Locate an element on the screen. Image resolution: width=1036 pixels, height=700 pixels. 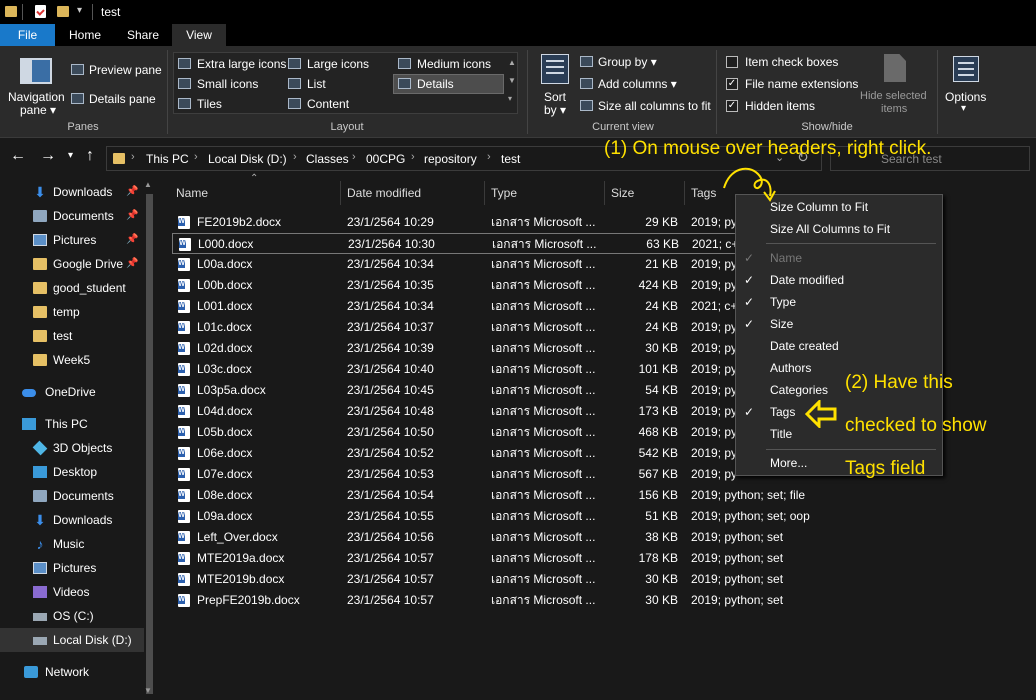
sidebar-item: ♪ Music is located at coordinates (72, 544).